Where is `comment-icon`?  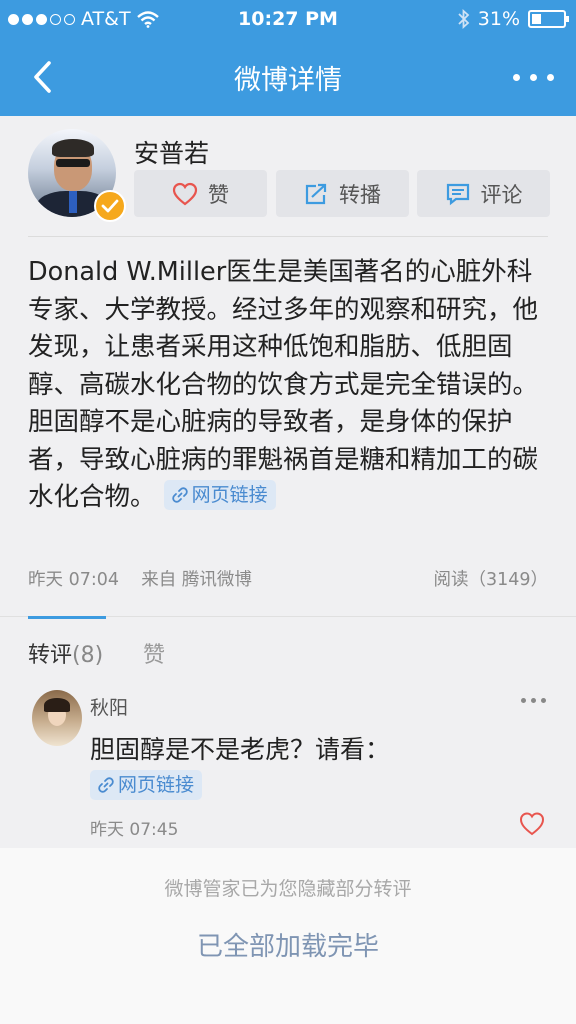 comment-icon is located at coordinates (457, 194).